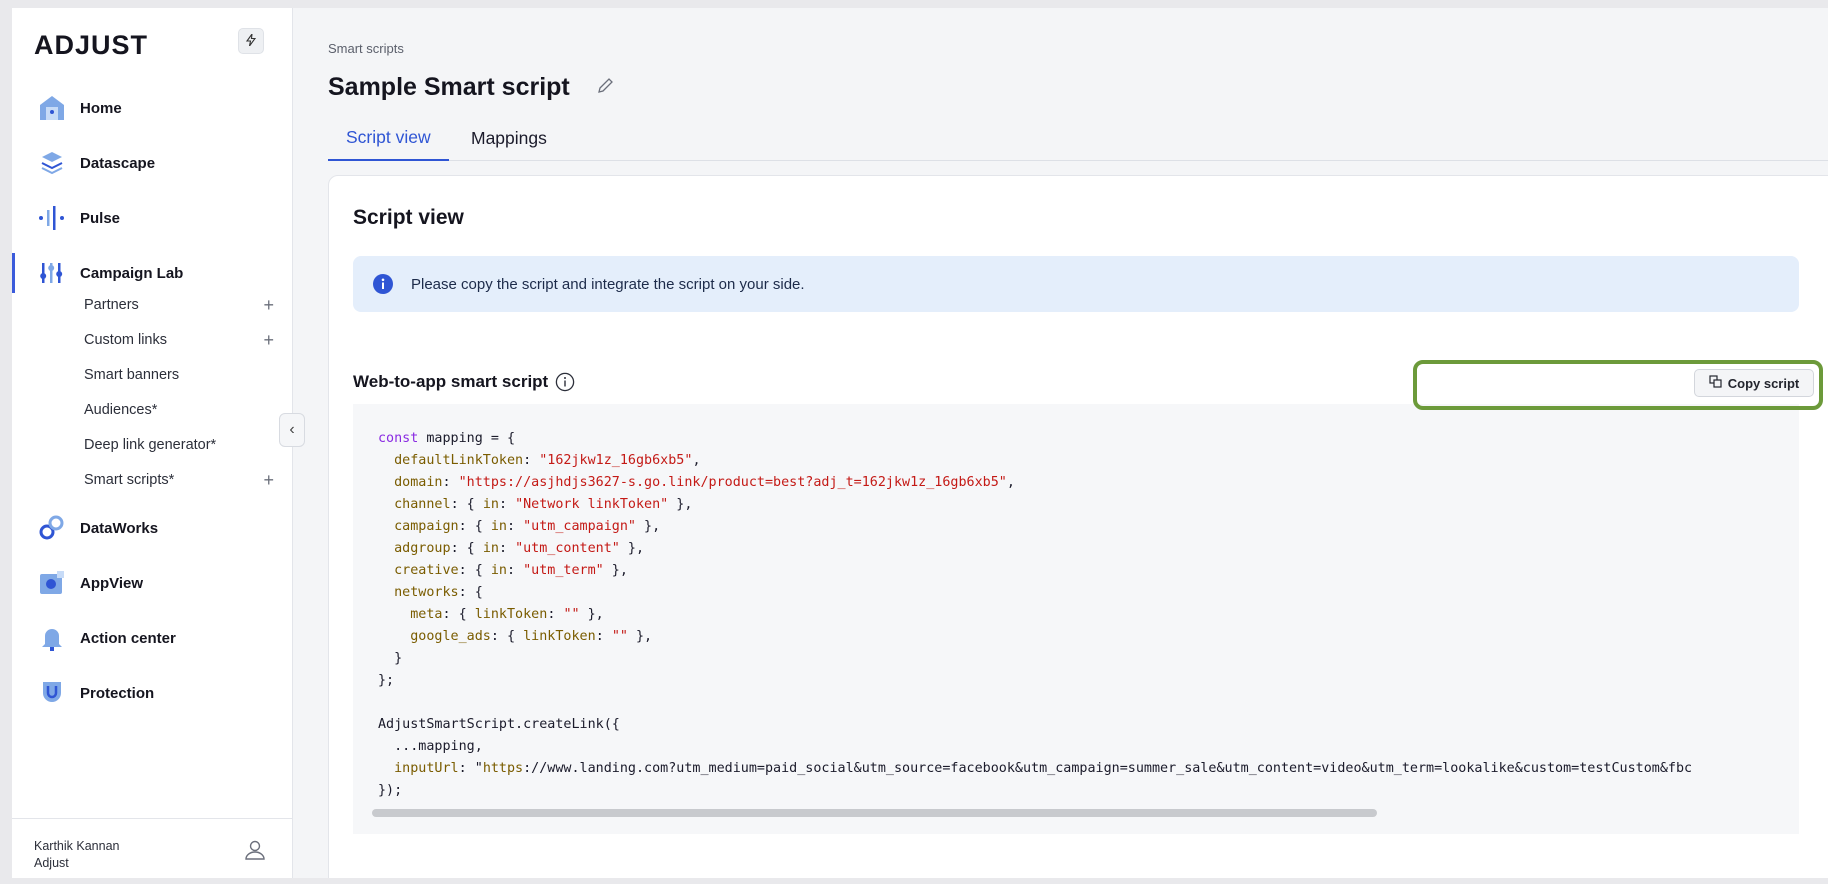 The width and height of the screenshot is (1828, 884). Describe the element at coordinates (52, 528) in the screenshot. I see `dataworks-icon` at that location.